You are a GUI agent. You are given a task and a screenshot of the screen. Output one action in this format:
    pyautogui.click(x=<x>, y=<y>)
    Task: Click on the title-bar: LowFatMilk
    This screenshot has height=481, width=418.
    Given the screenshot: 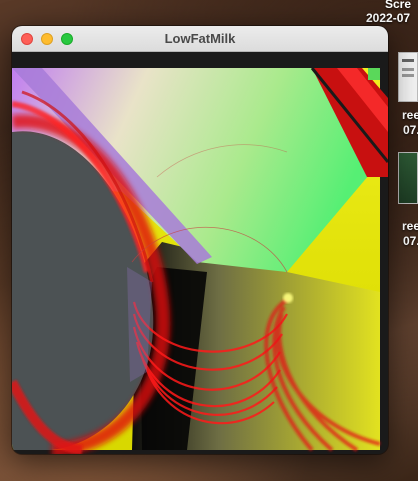 What is the action you would take?
    pyautogui.click(x=200, y=39)
    